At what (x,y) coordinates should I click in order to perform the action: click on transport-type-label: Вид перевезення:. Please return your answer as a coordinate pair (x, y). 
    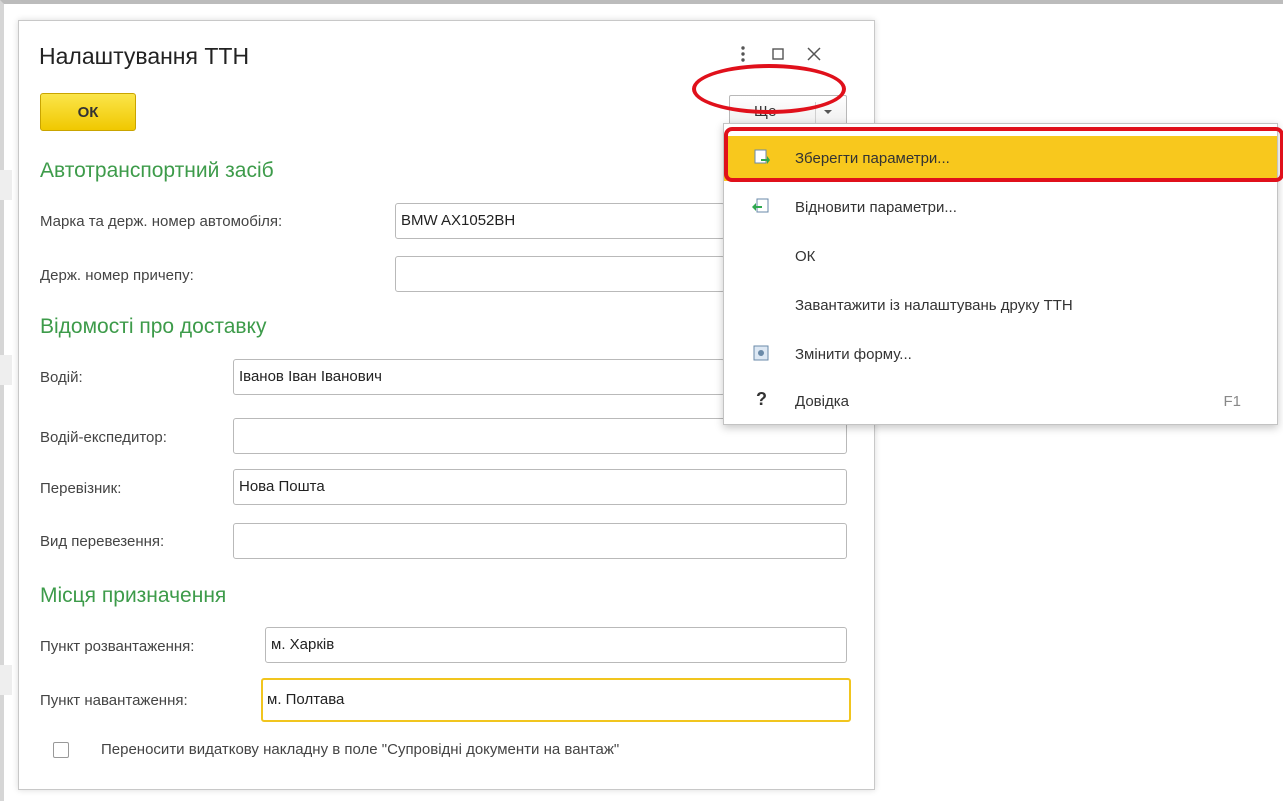
    Looking at the image, I should click on (102, 541).